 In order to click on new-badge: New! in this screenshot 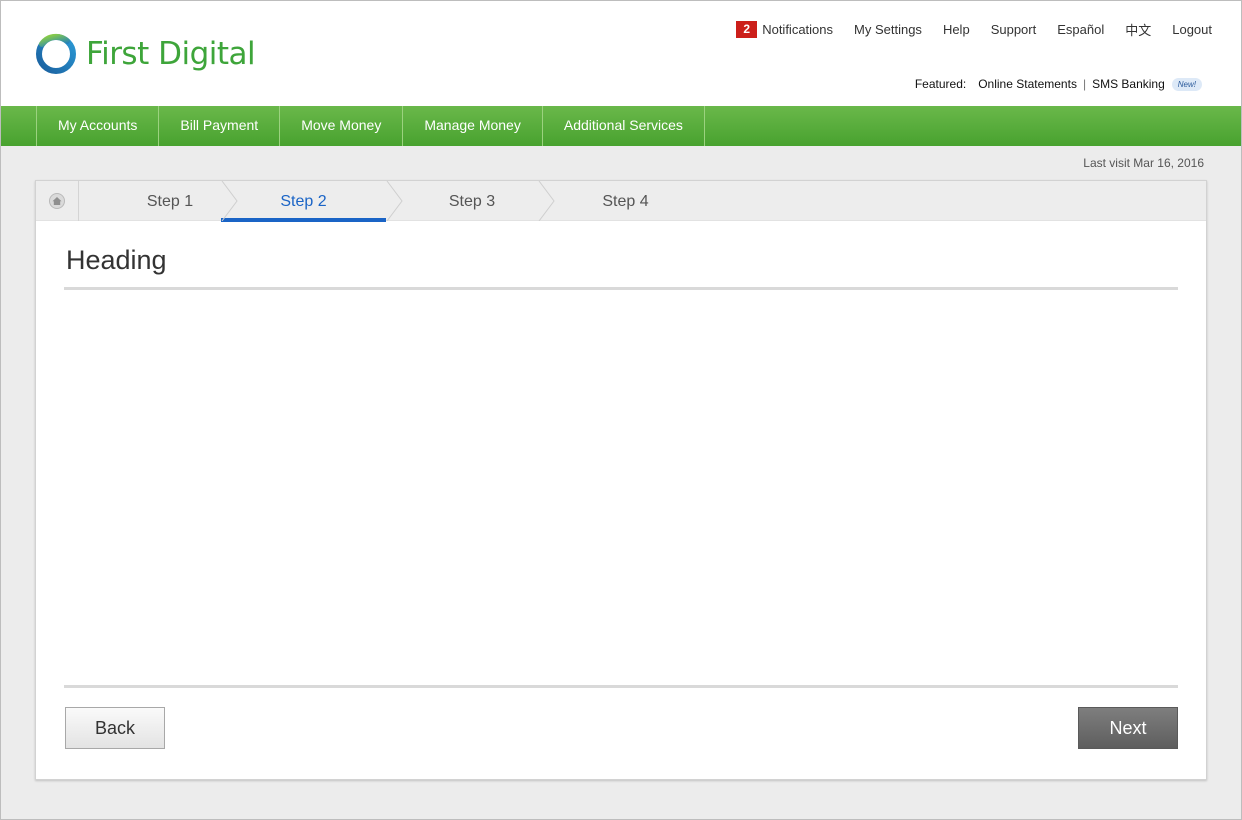, I will do `click(1186, 84)`.